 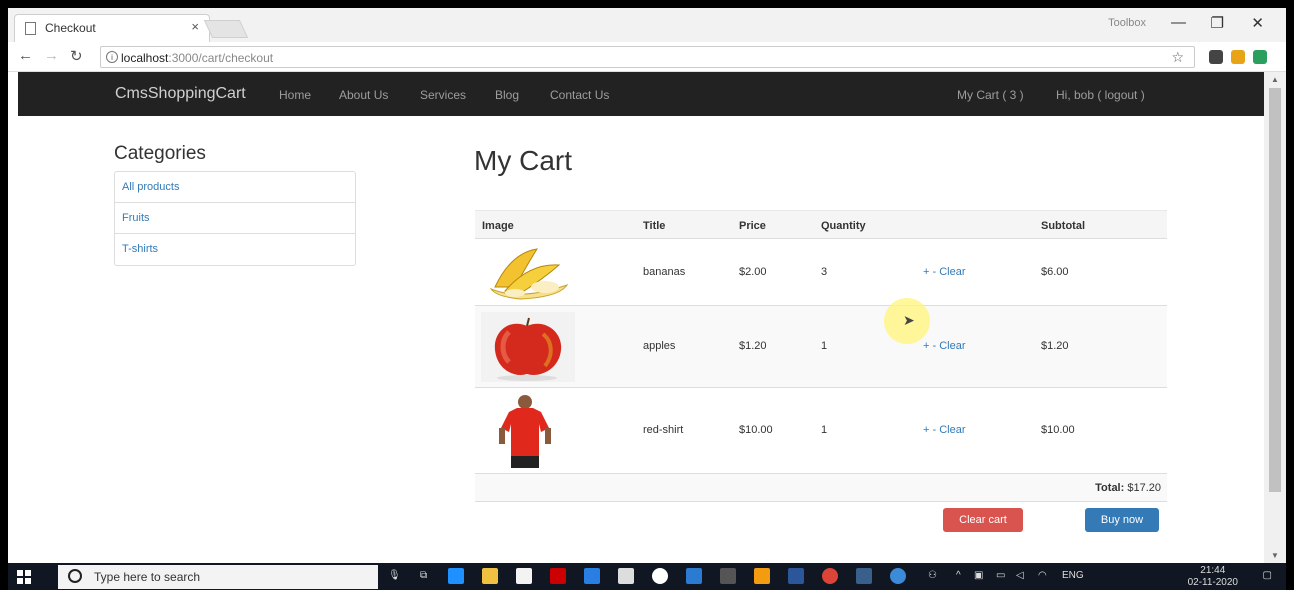 What do you see at coordinates (76, 56) in the screenshot?
I see `reload-icon: ↻` at bounding box center [76, 56].